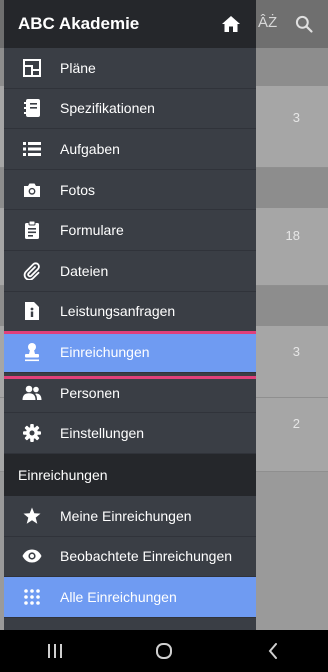 This screenshot has width=328, height=672. Describe the element at coordinates (292, 235) in the screenshot. I see `item-count: 18` at that location.